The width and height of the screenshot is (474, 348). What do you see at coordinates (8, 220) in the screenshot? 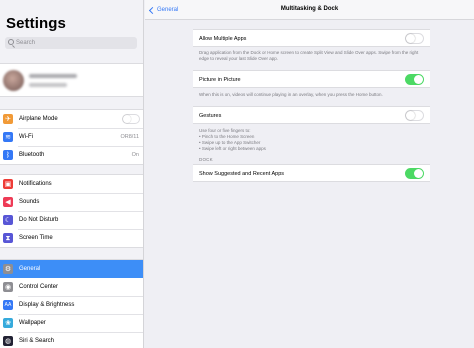
I see `moon-icon: ☾` at bounding box center [8, 220].